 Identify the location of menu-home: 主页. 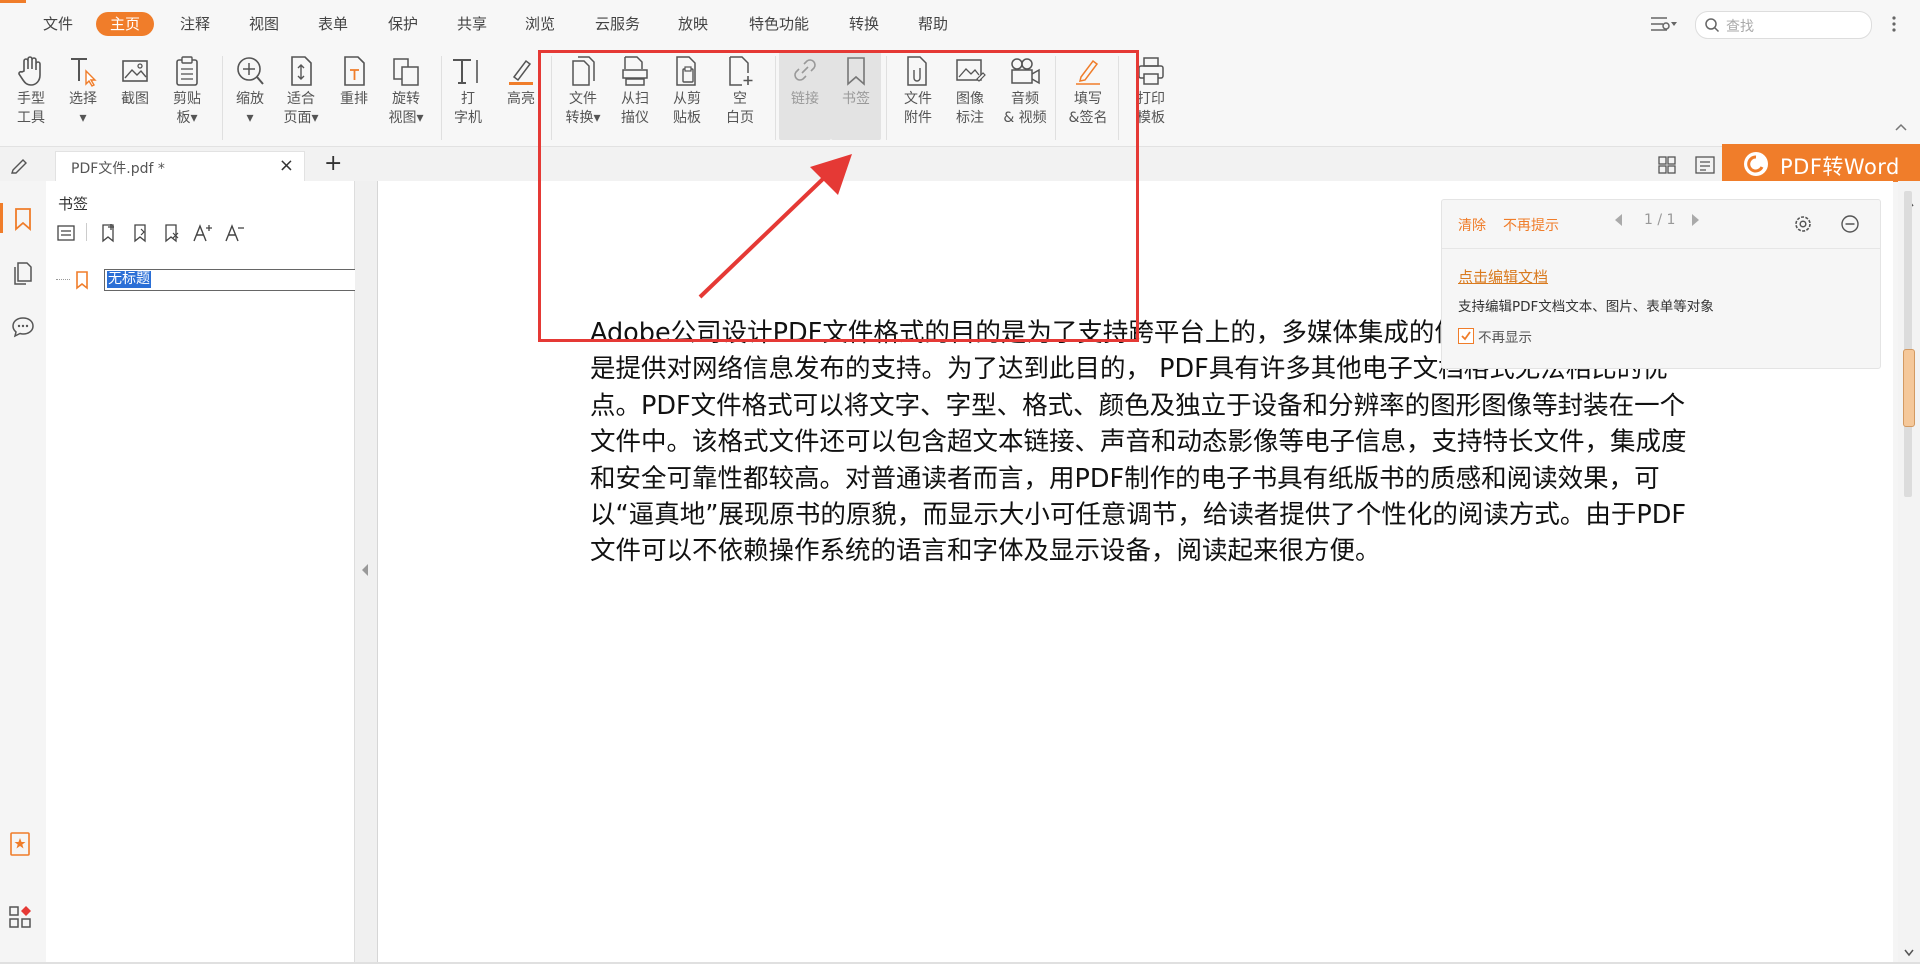
(125, 24).